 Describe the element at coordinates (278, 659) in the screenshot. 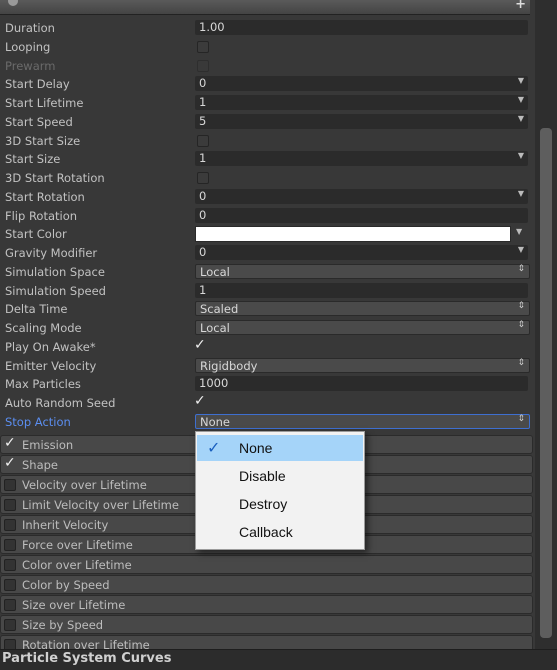

I see `curves-panel-header: Particle System Curves` at that location.